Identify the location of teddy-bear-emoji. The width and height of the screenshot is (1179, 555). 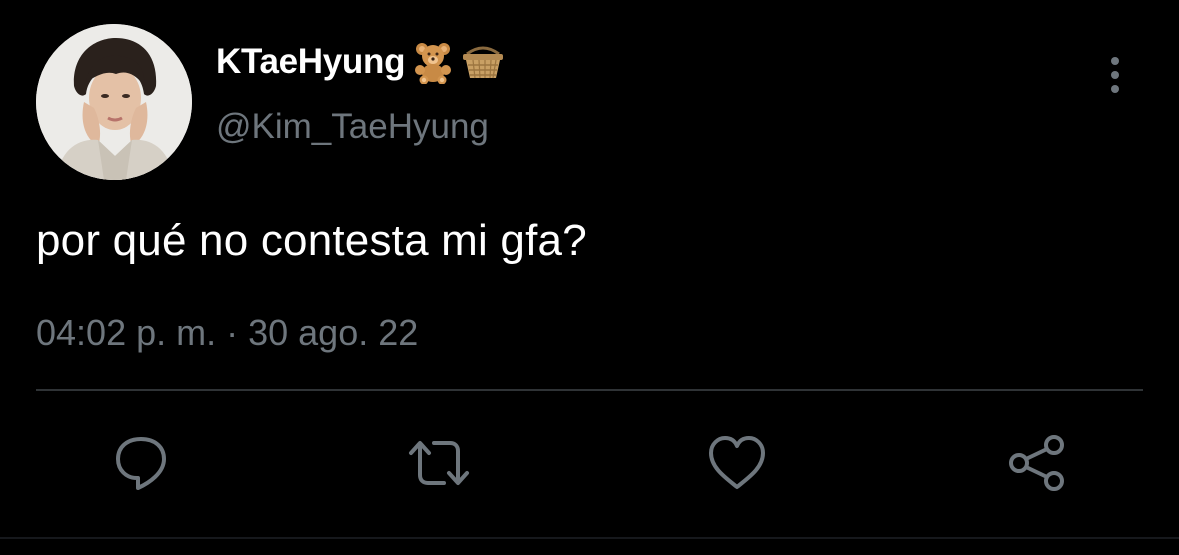
(433, 62).